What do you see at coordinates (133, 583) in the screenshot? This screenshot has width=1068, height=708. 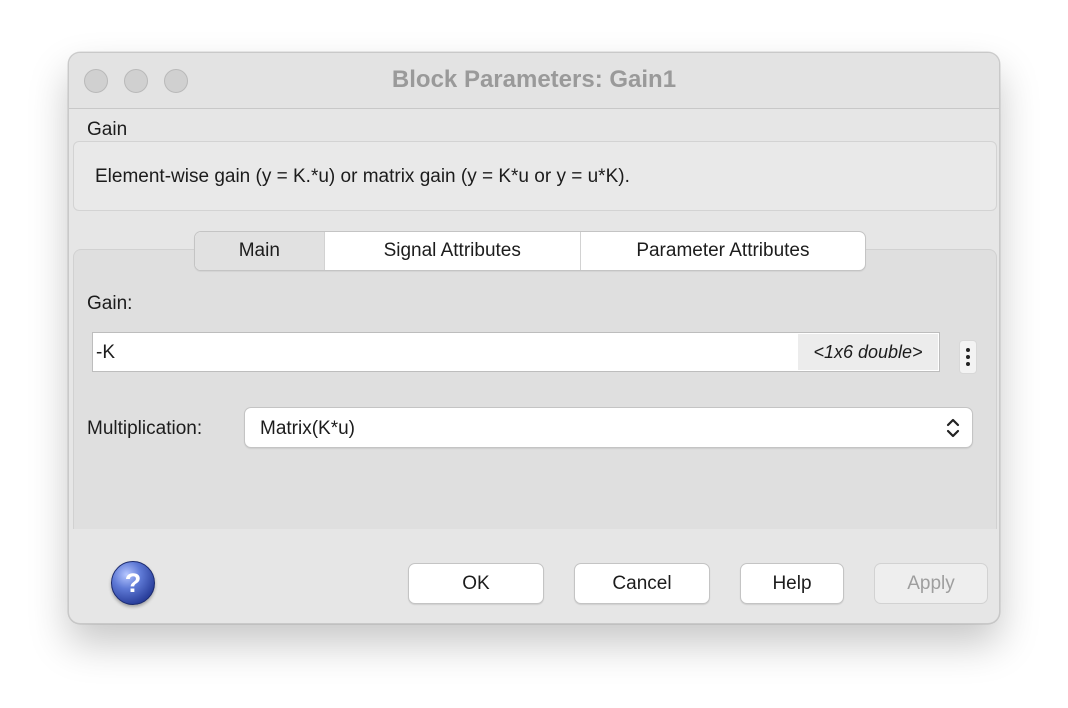 I see `question-circle-icon: ?` at bounding box center [133, 583].